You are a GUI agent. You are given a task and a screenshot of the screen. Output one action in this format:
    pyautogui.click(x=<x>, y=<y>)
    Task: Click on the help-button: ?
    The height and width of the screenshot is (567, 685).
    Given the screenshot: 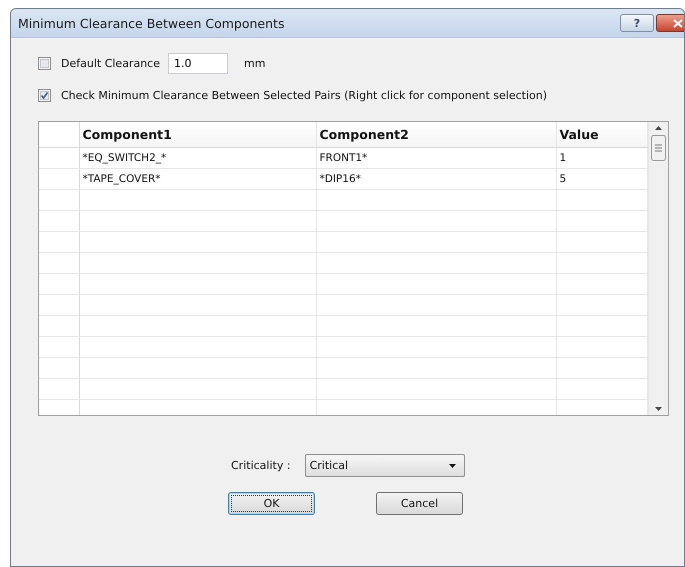 What is the action you would take?
    pyautogui.click(x=637, y=23)
    